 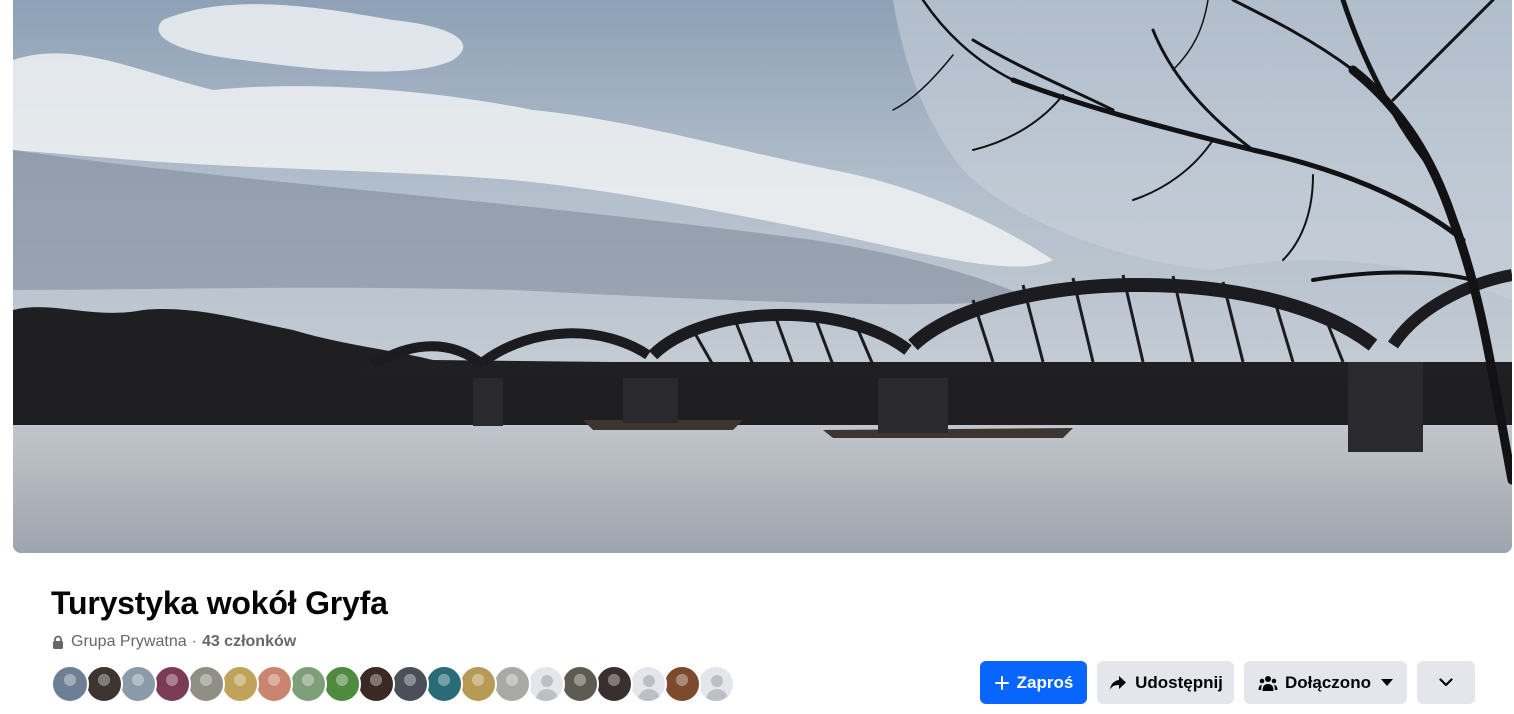 I want to click on group-actions: Zaproś Udostępnij Dołączono, so click(x=1227, y=682).